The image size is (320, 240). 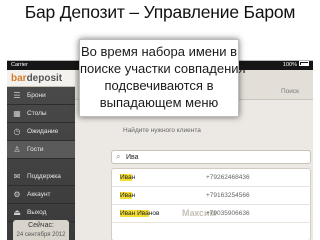 I want to click on app-logo: bardeposit, so click(x=41, y=78).